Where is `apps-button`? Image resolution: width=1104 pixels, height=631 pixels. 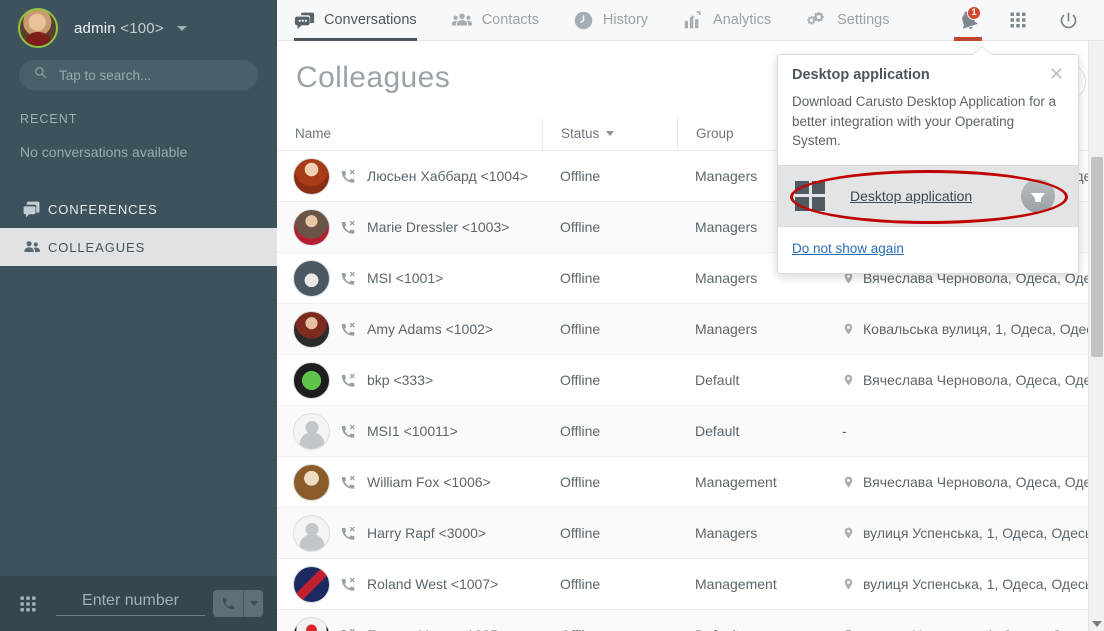 apps-button is located at coordinates (1018, 20).